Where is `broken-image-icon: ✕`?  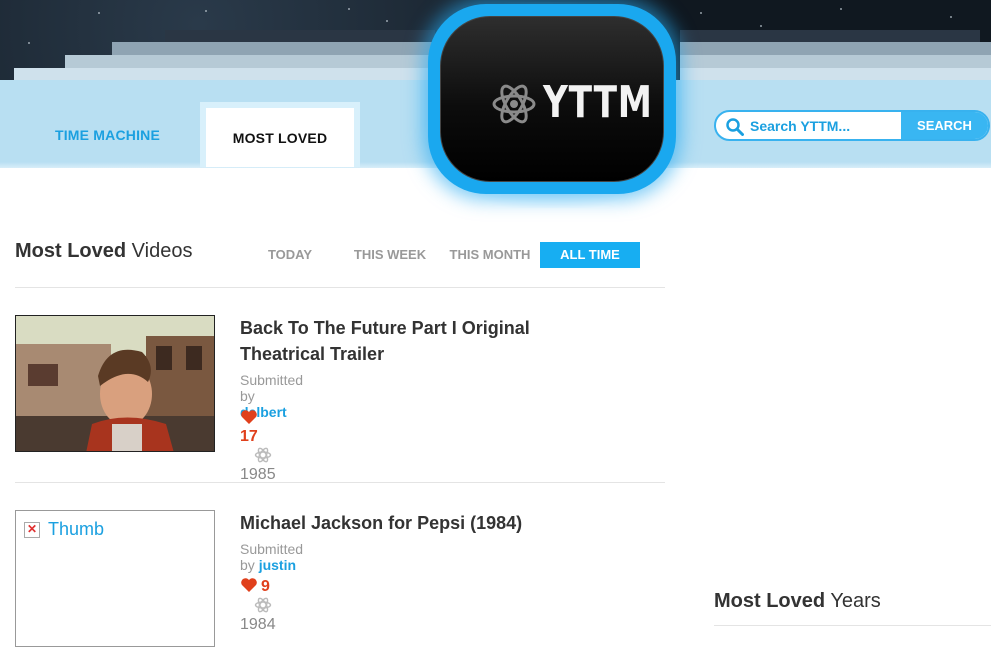 broken-image-icon: ✕ is located at coordinates (32, 530).